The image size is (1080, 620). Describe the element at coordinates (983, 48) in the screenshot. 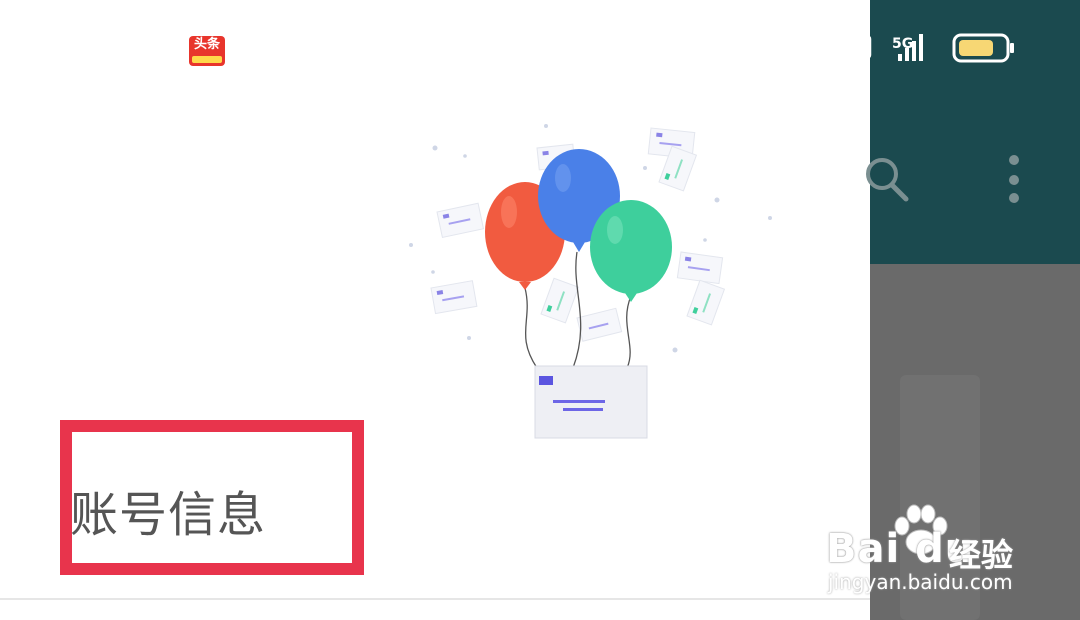

I see `battery-icon` at that location.